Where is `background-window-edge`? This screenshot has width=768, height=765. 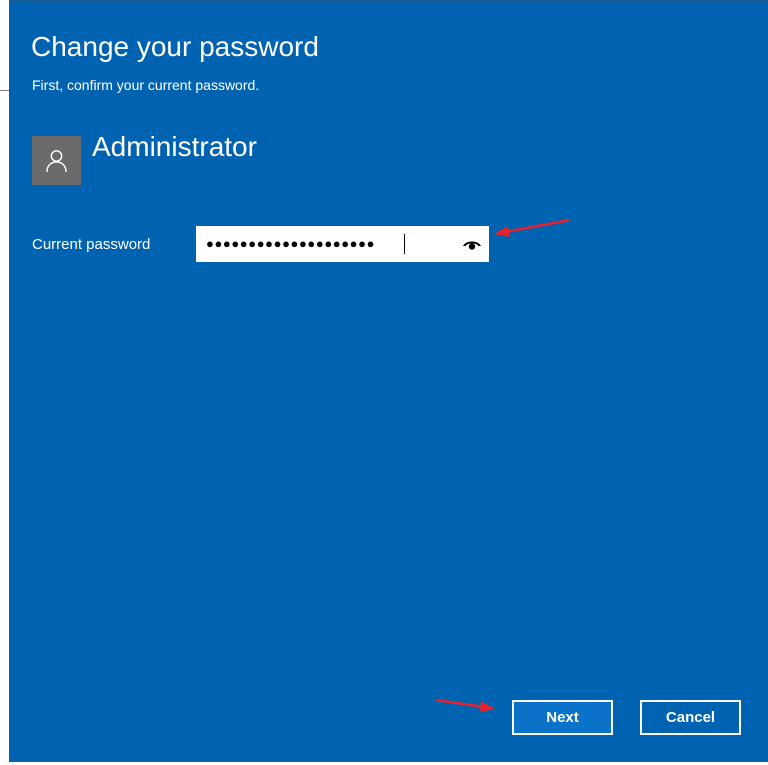 background-window-edge is located at coordinates (4, 90).